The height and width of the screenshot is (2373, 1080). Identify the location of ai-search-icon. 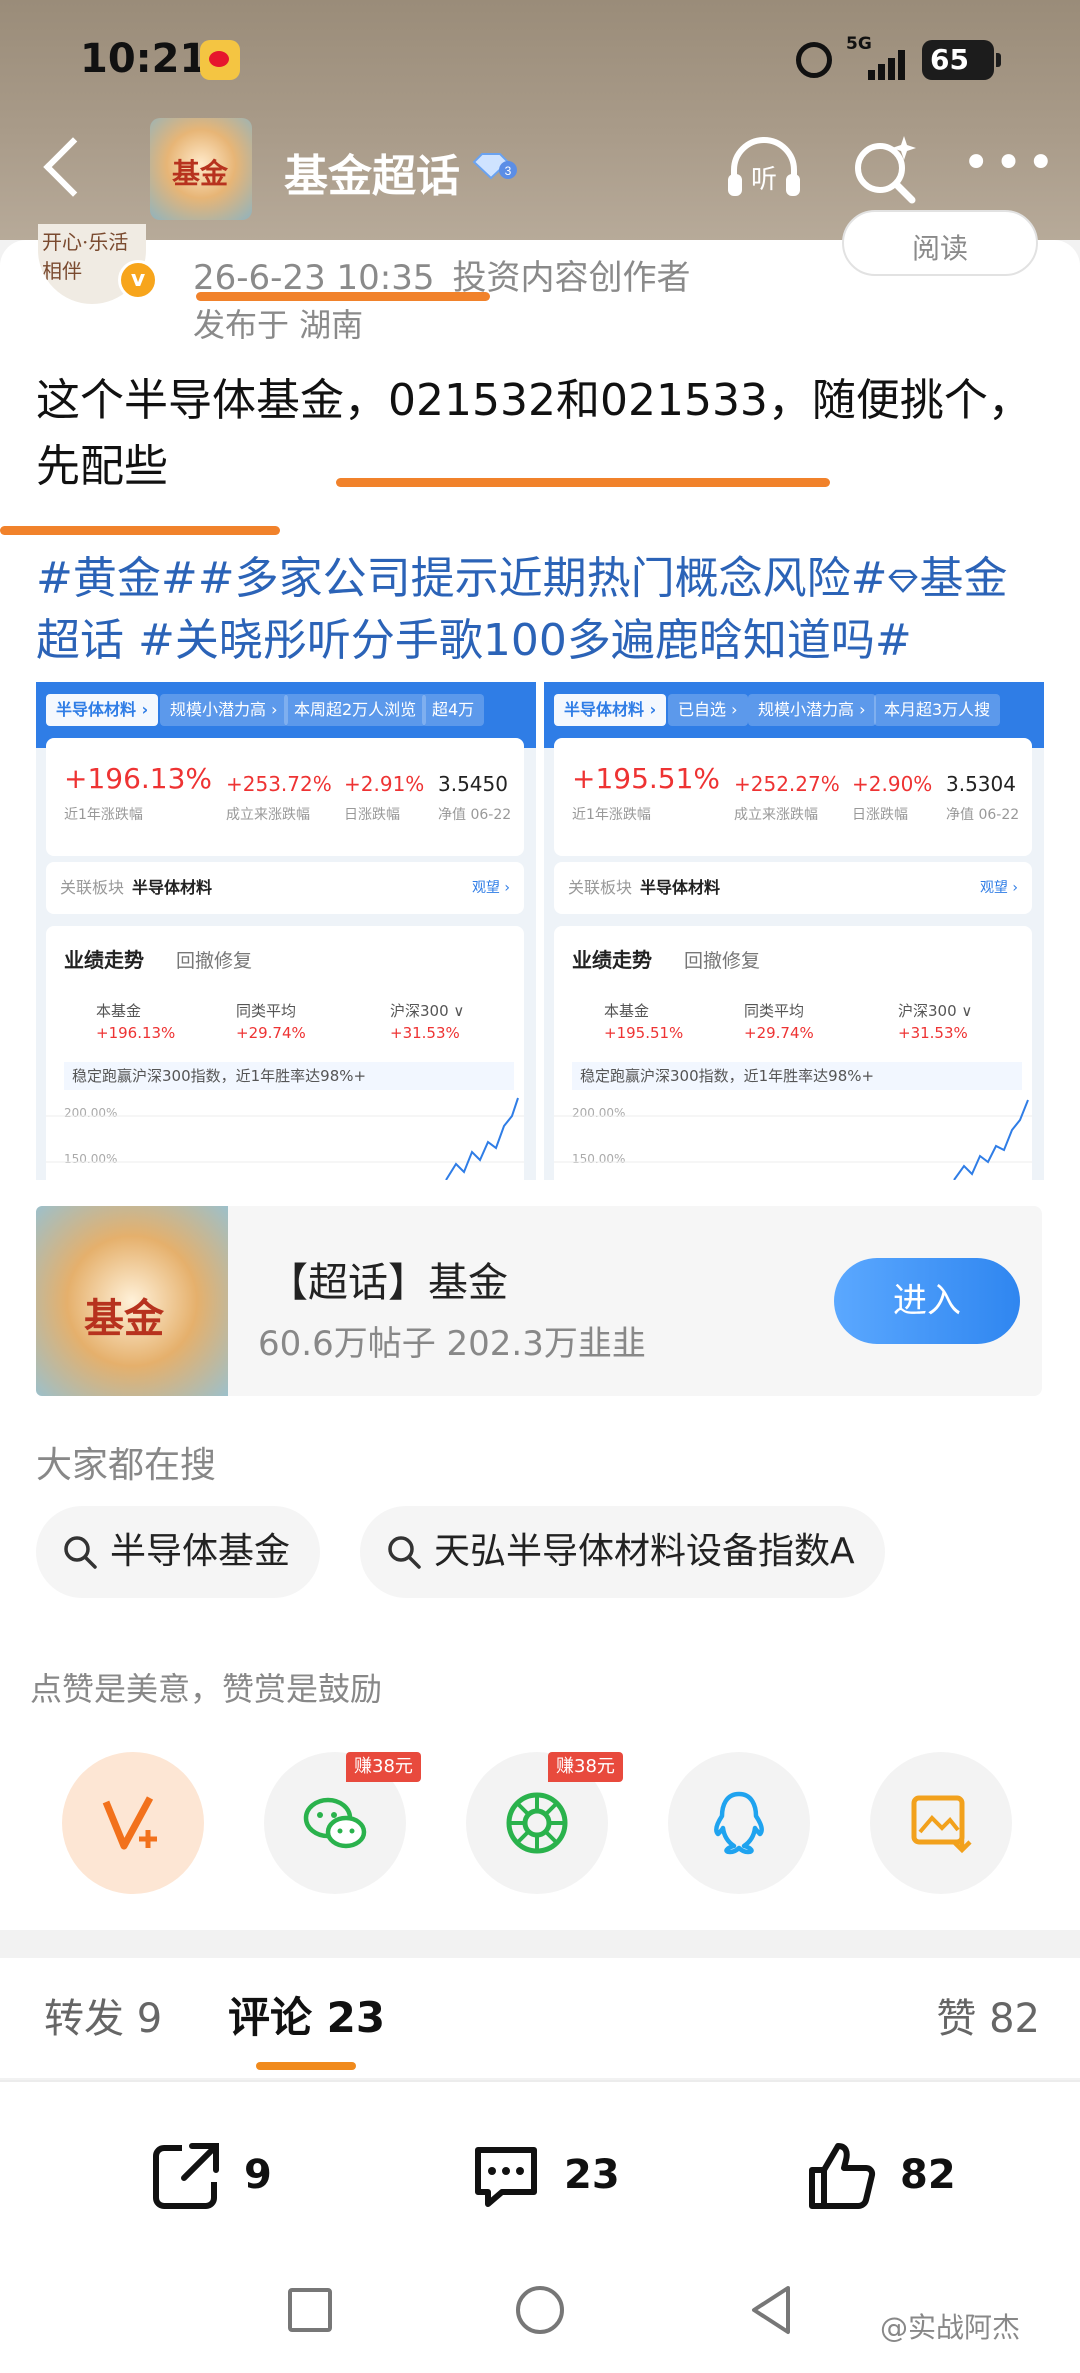
(885, 169).